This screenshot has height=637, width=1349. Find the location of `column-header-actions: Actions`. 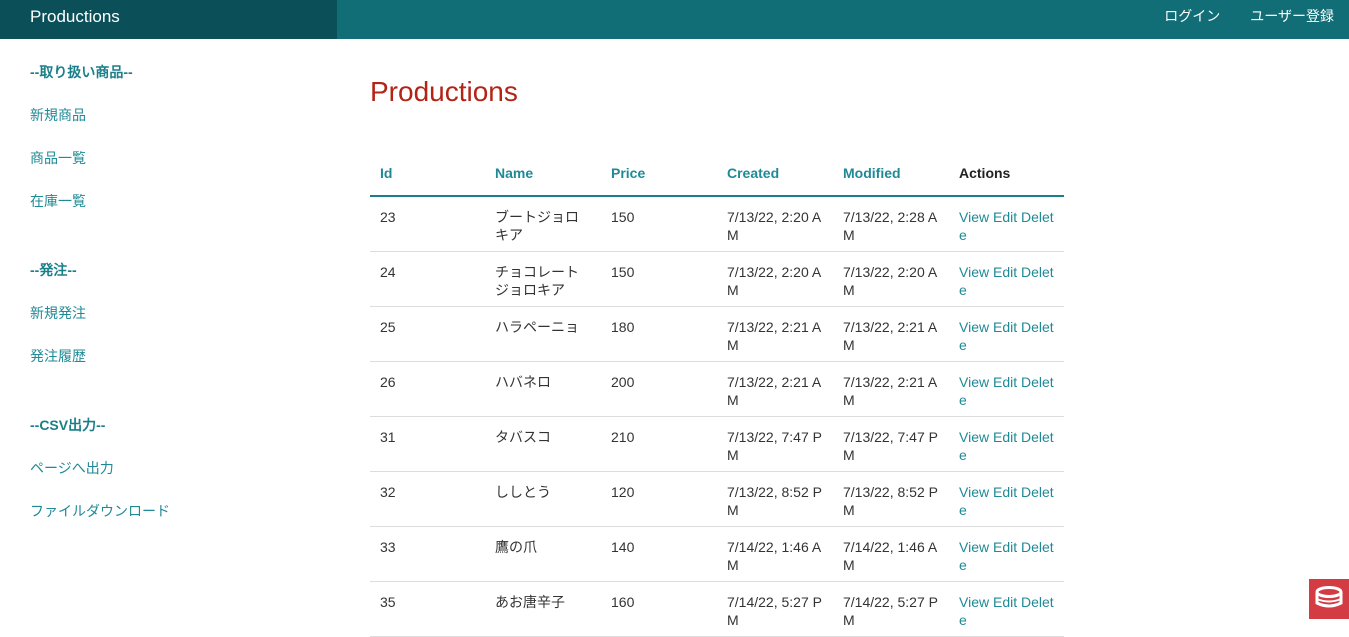

column-header-actions: Actions is located at coordinates (1006, 173).